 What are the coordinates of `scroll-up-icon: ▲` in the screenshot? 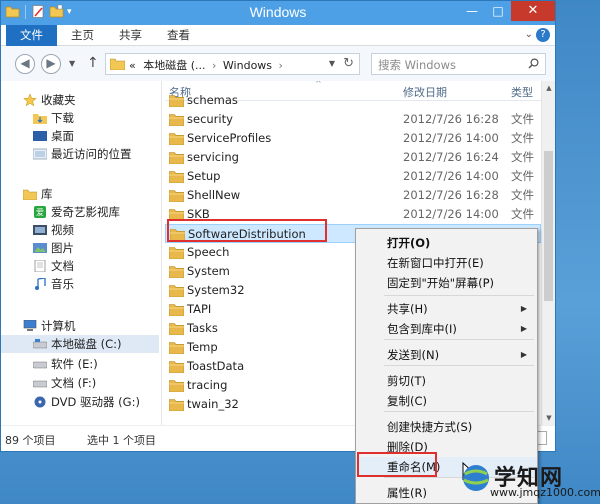 It's located at (549, 88).